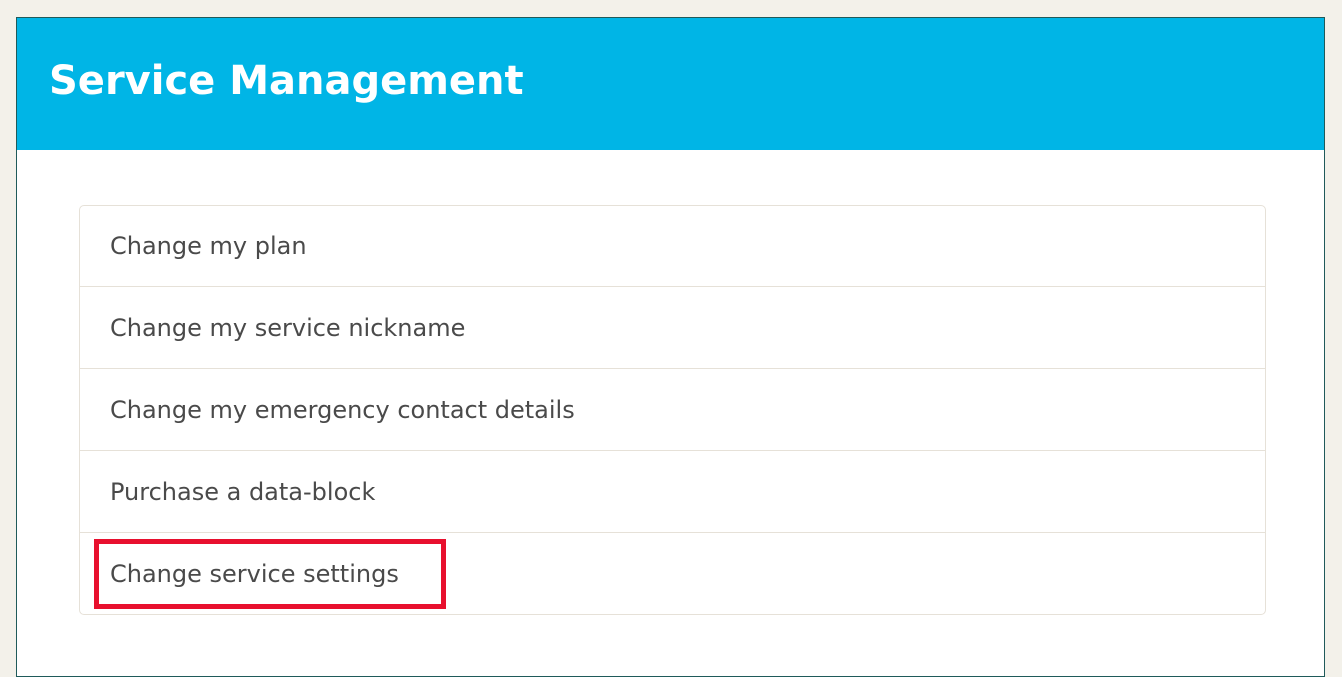  I want to click on menu-item-change-emergency-contact: Change my emergency contact details, so click(672, 409).